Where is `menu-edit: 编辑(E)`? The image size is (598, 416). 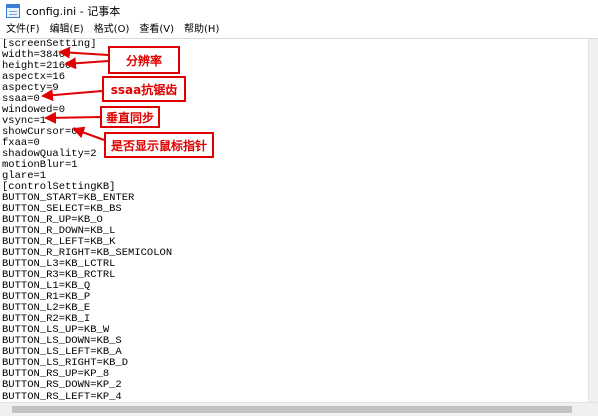 menu-edit: 编辑(E) is located at coordinates (67, 30).